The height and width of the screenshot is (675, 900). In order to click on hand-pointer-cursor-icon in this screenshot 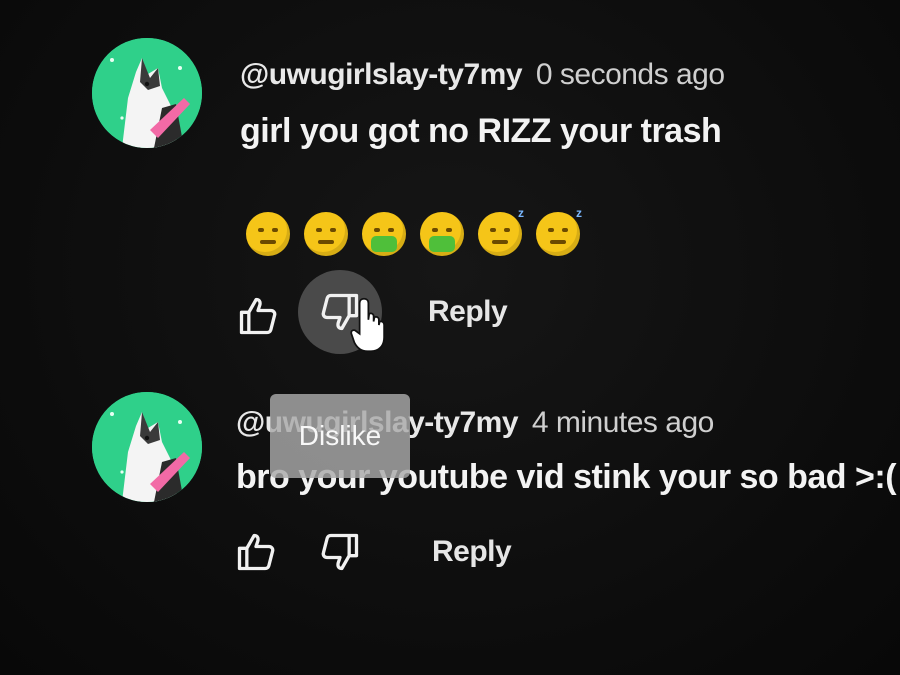, I will do `click(367, 325)`.